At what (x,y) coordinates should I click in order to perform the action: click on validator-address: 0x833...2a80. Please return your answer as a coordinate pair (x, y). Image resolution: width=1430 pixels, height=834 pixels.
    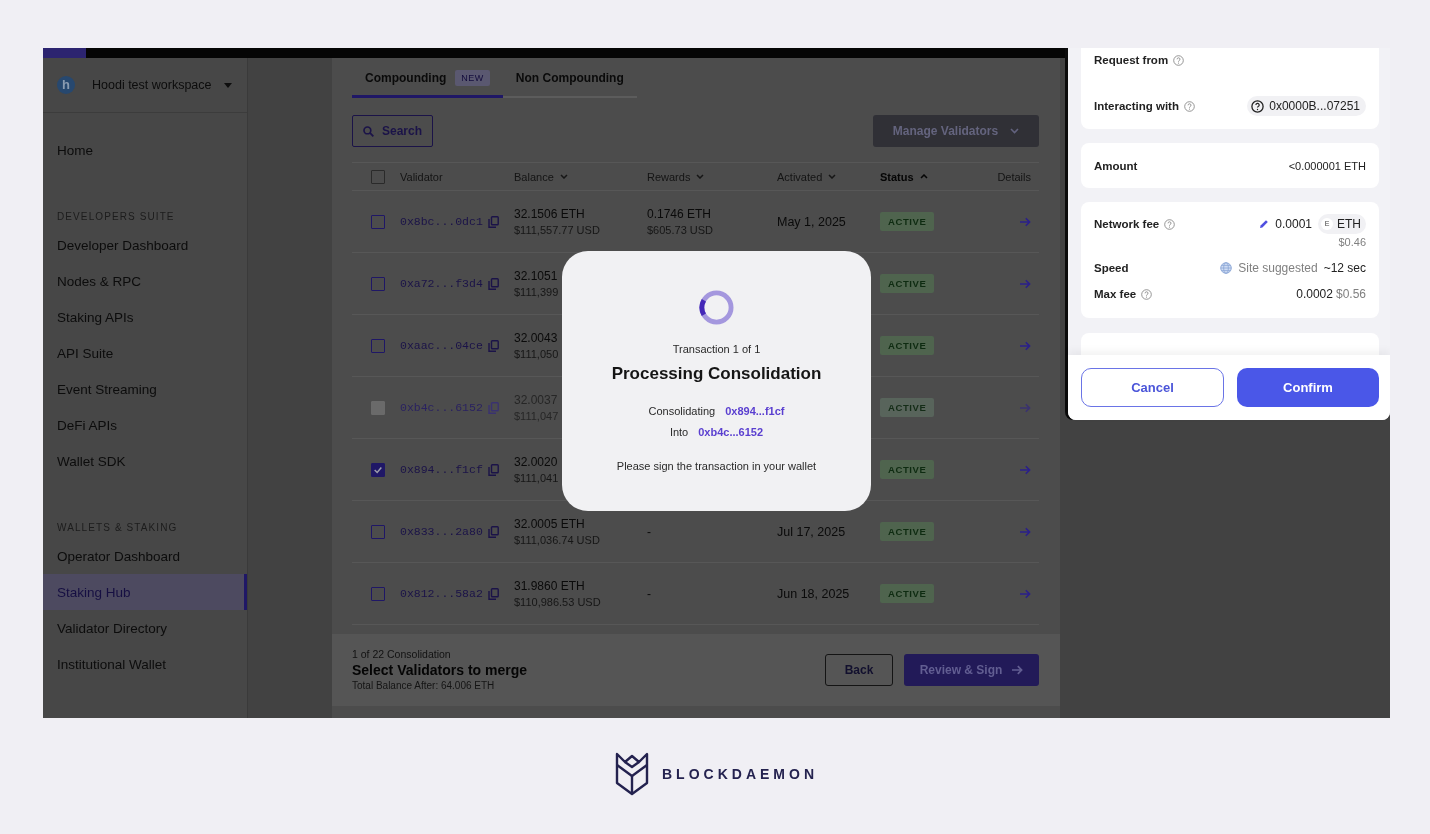
    Looking at the image, I should click on (441, 531).